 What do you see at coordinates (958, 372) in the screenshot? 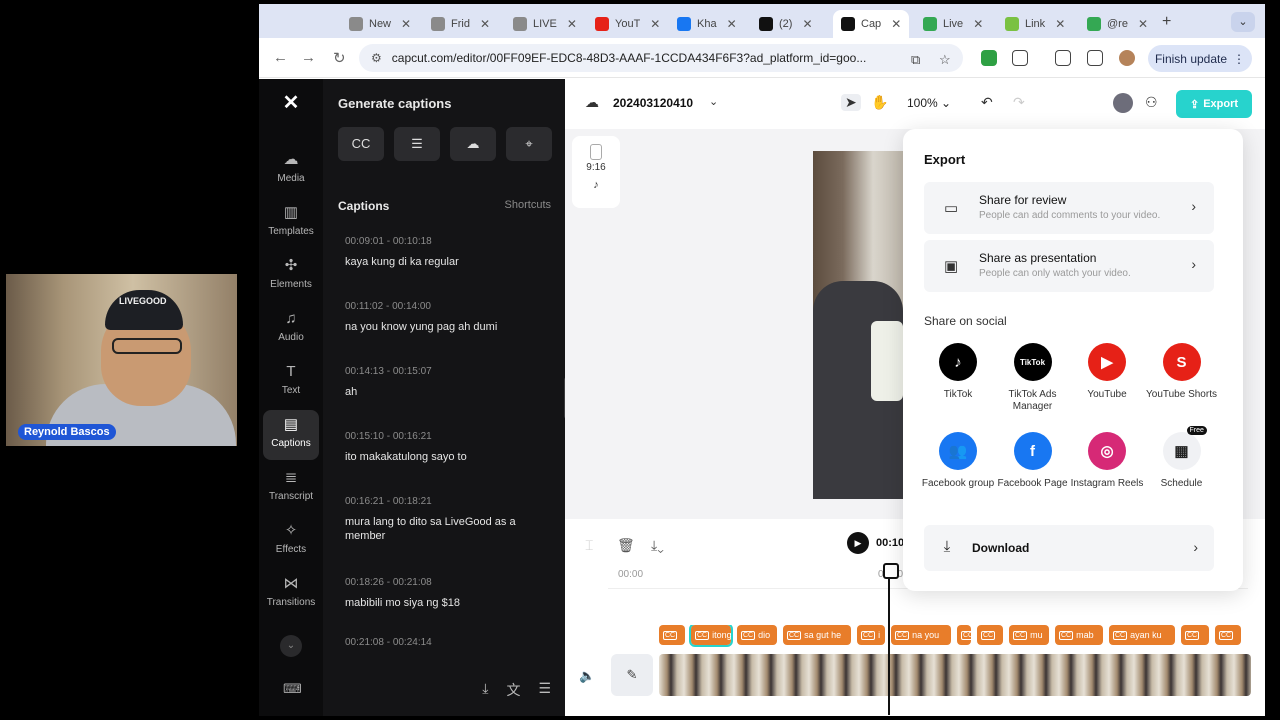
I see `share-tiktok-button: ♪ TikTok` at bounding box center [958, 372].